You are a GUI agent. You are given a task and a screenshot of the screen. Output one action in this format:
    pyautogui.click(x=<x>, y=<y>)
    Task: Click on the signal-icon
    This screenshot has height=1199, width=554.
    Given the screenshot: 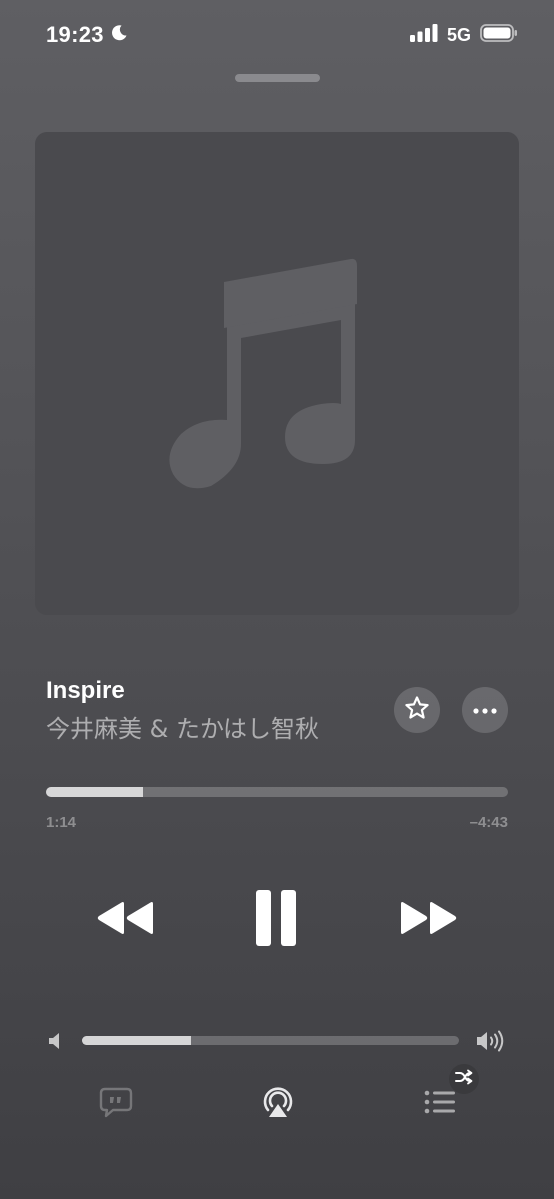 What is the action you would take?
    pyautogui.click(x=423, y=35)
    